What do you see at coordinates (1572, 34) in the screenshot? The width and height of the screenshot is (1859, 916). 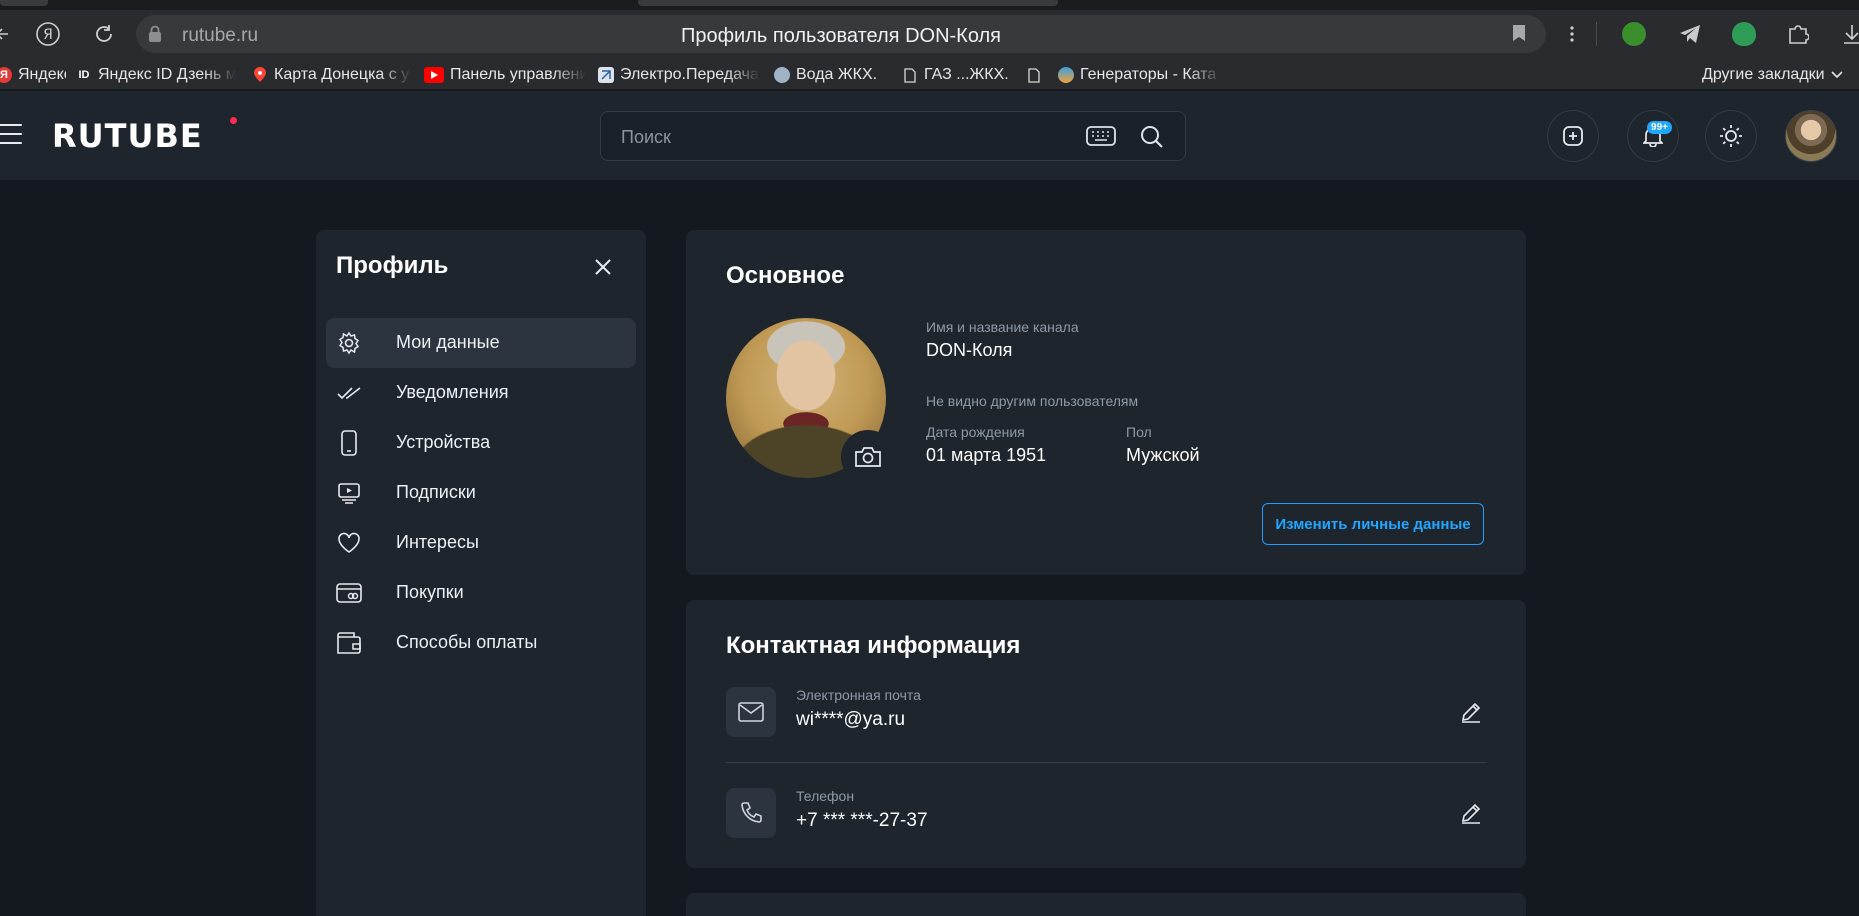 I see `more-menu-icon` at bounding box center [1572, 34].